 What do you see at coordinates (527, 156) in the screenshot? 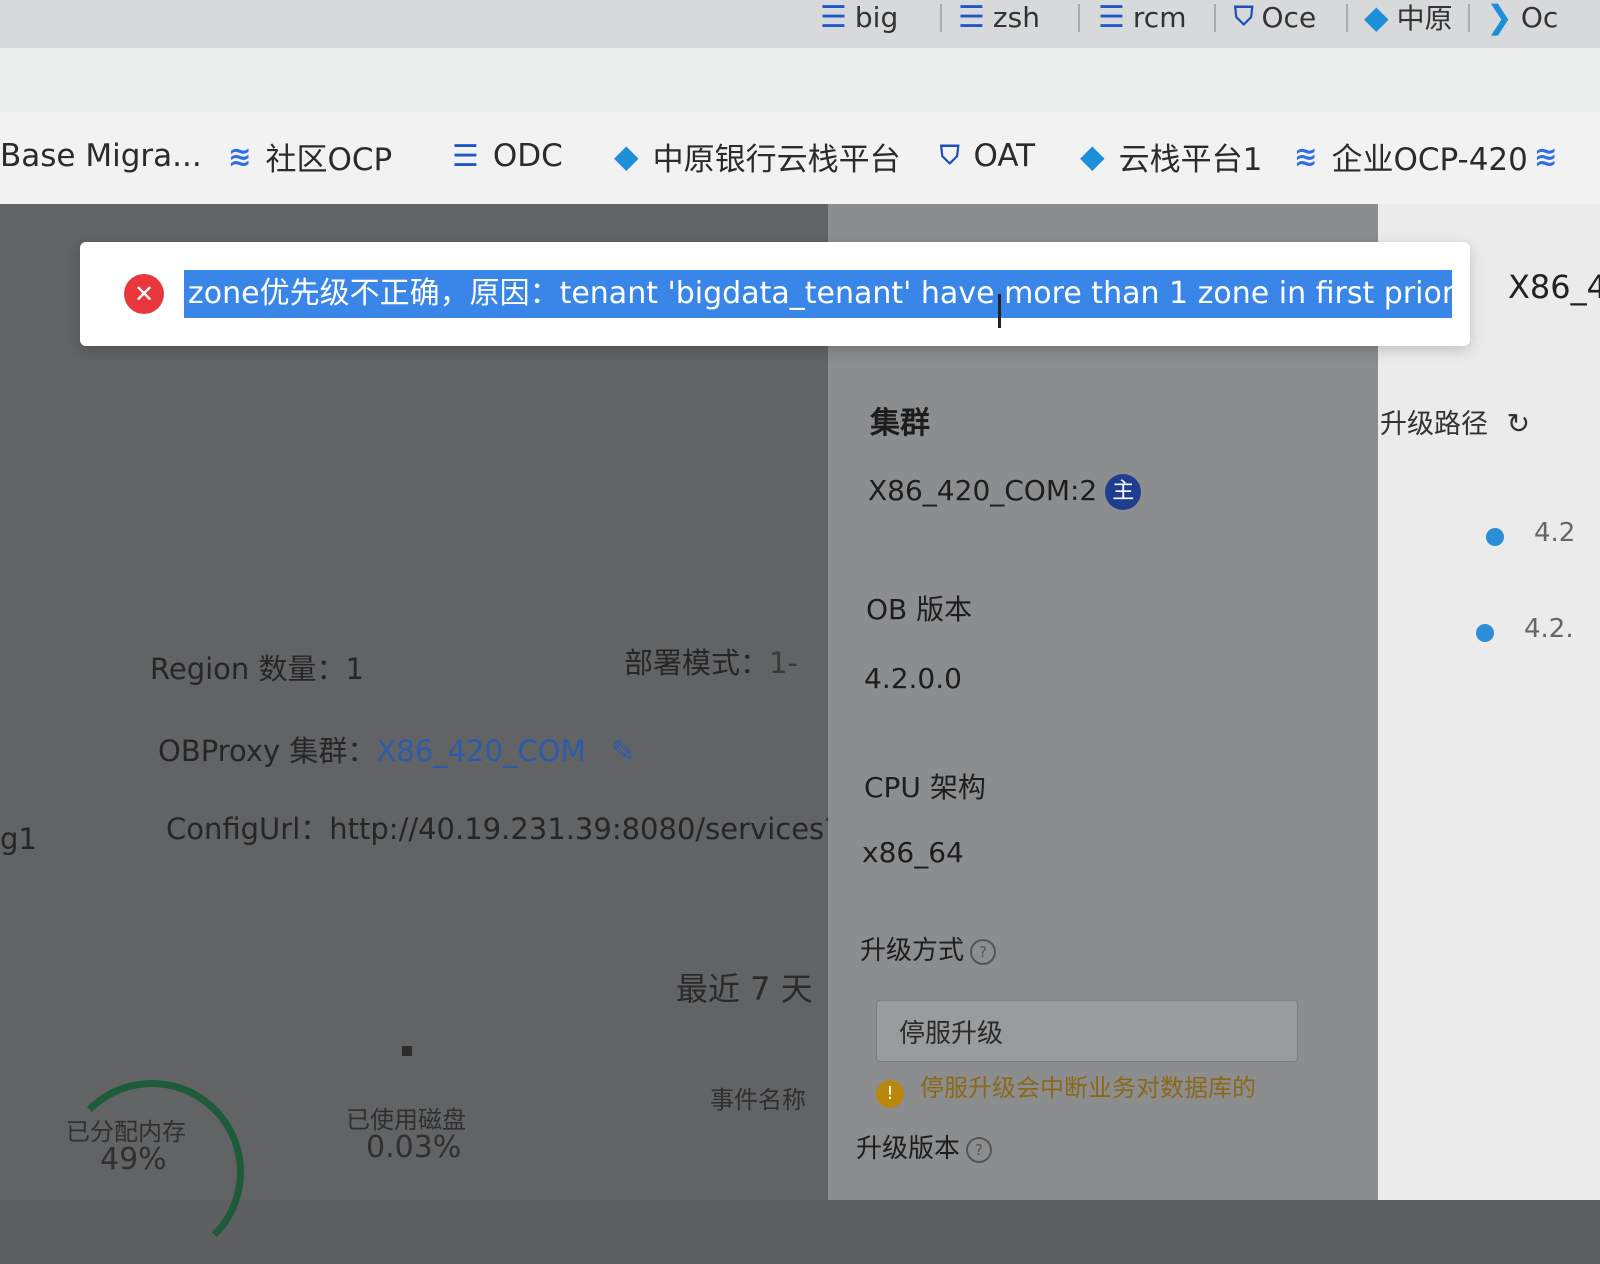
I see `bookmark-label: ODC` at bounding box center [527, 156].